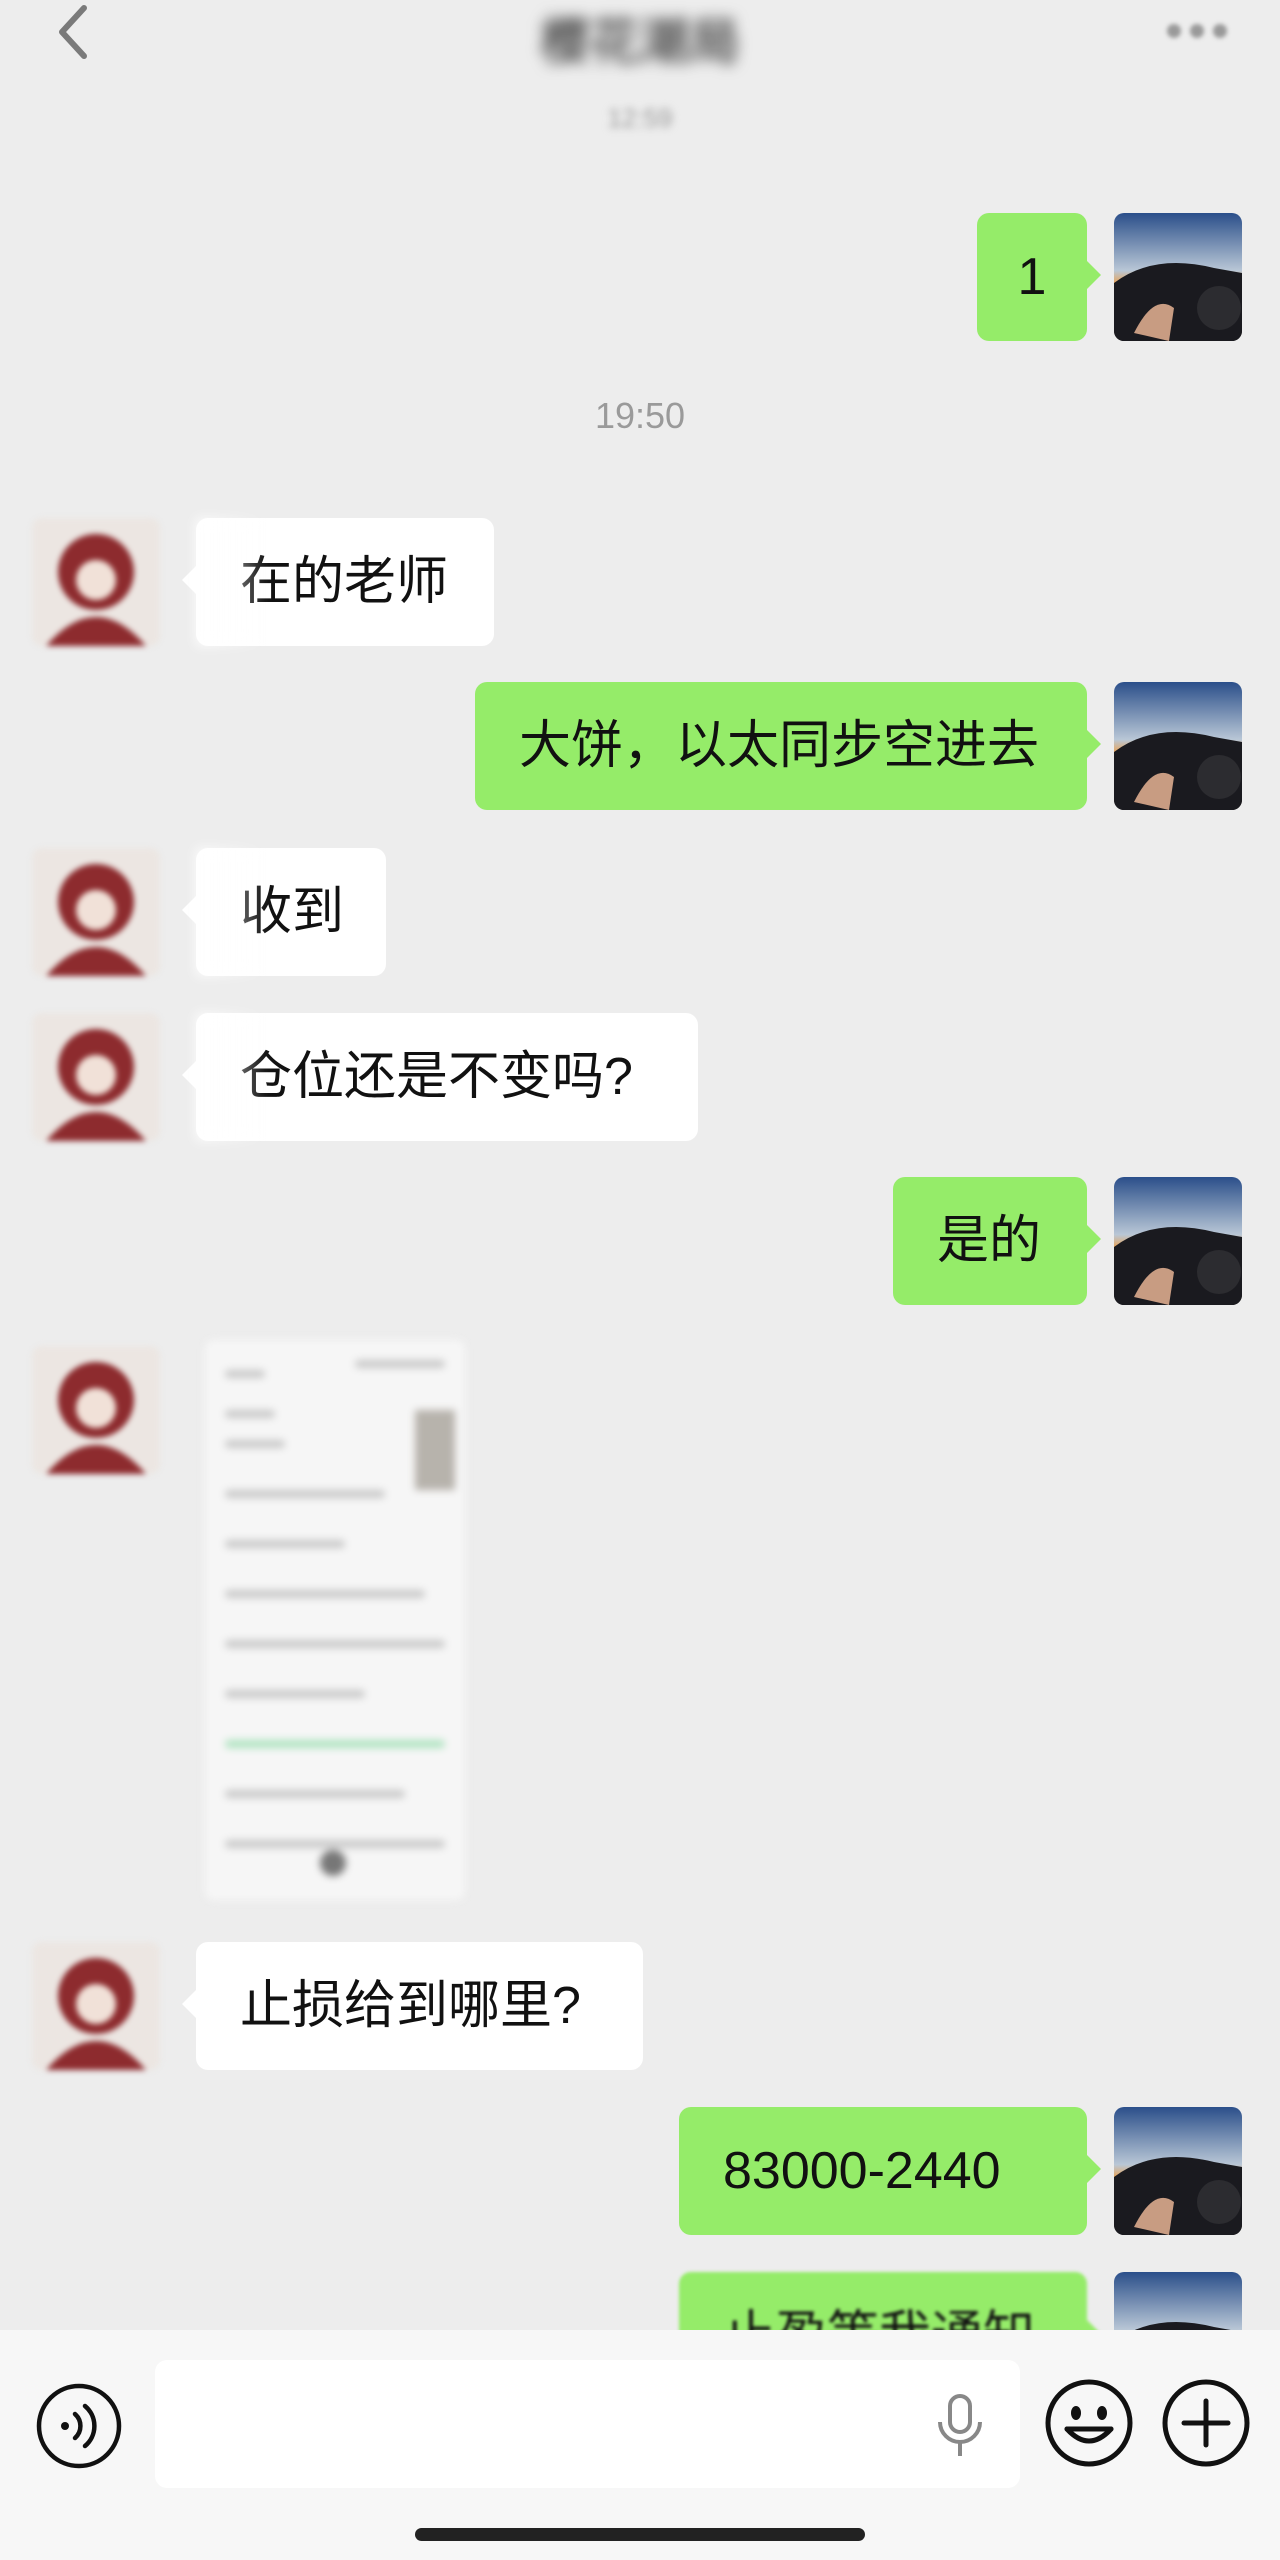  What do you see at coordinates (1089, 2423) in the screenshot?
I see `emoji-icon` at bounding box center [1089, 2423].